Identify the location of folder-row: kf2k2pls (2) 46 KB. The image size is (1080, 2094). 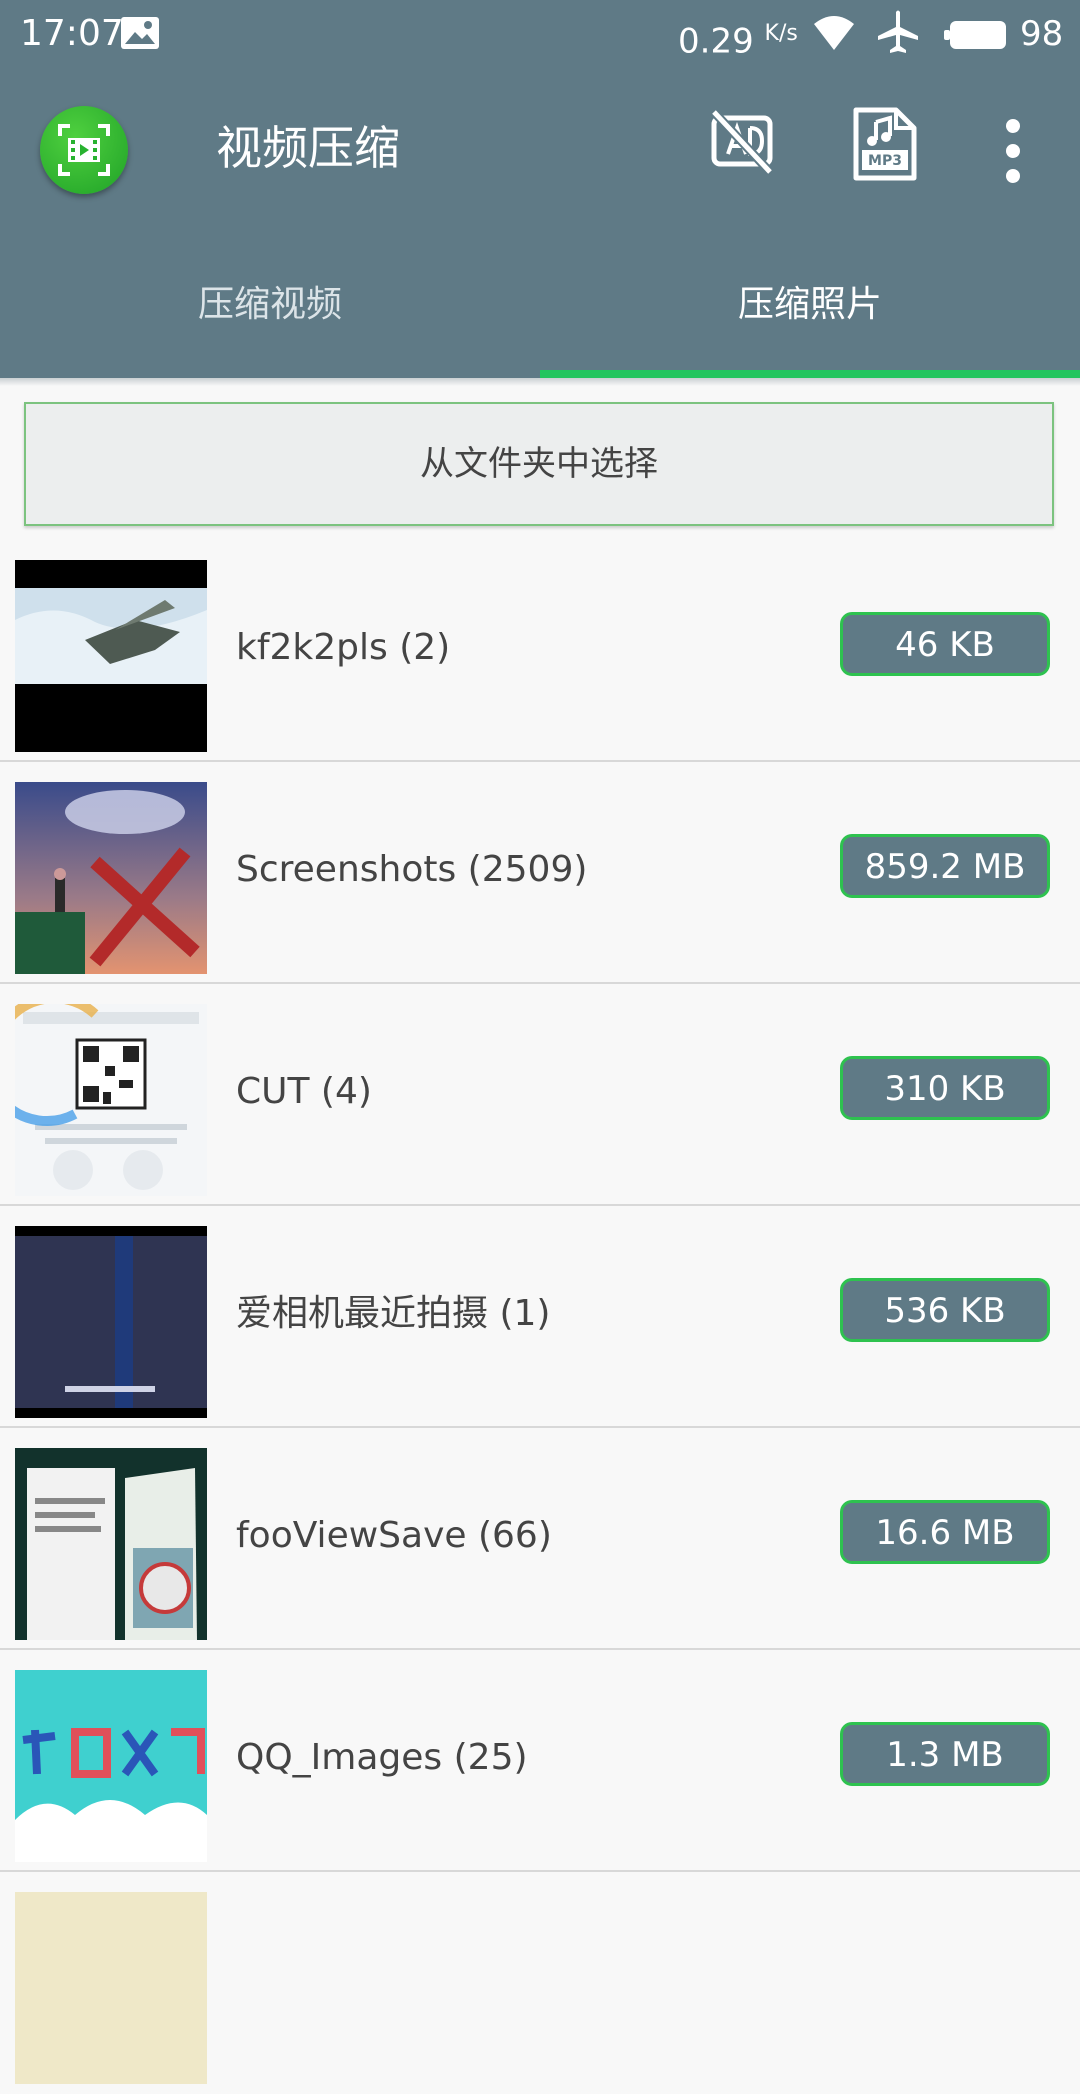
(540, 651).